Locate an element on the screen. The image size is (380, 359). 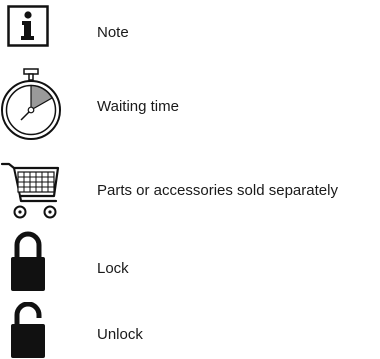
legend-label-note: Note is located at coordinates (113, 32).